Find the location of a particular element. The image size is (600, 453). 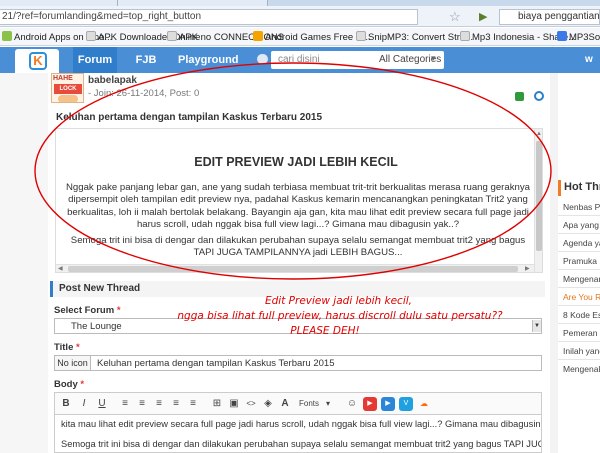

chevron-down-icon: ▼ is located at coordinates (536, 326).